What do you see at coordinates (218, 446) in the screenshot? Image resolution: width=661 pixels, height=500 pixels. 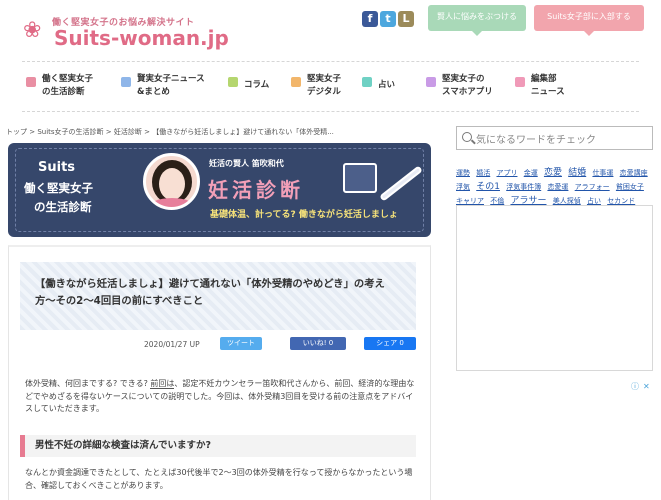 I see `section-heading: 男性不妊の詳細な検査は済んでいますか?` at bounding box center [218, 446].